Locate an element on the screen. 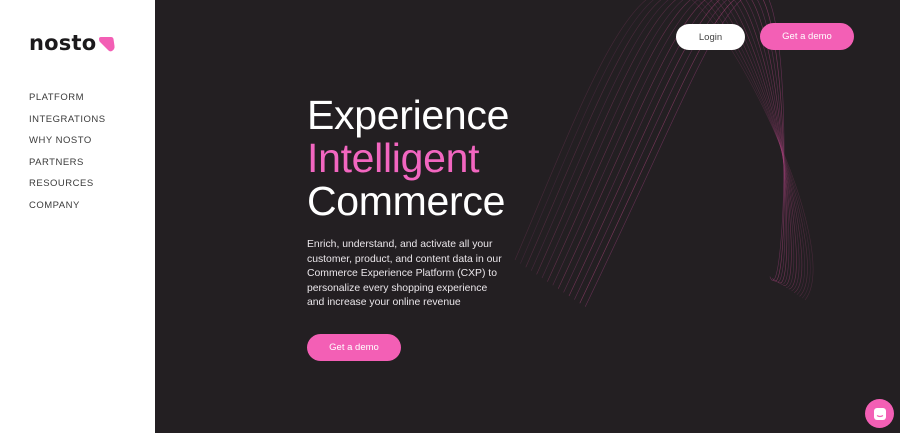 This screenshot has width=900, height=433. login-button: Login is located at coordinates (710, 37).